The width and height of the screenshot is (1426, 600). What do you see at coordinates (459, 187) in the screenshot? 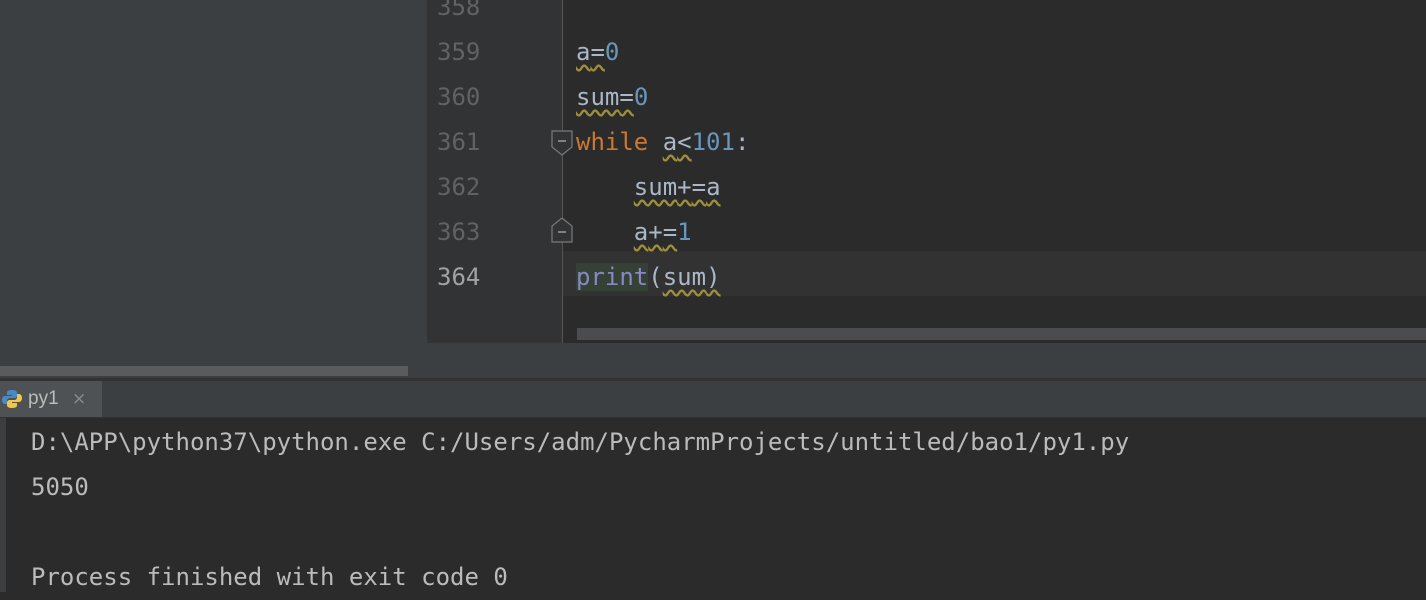
I see `line-number: 362` at bounding box center [459, 187].